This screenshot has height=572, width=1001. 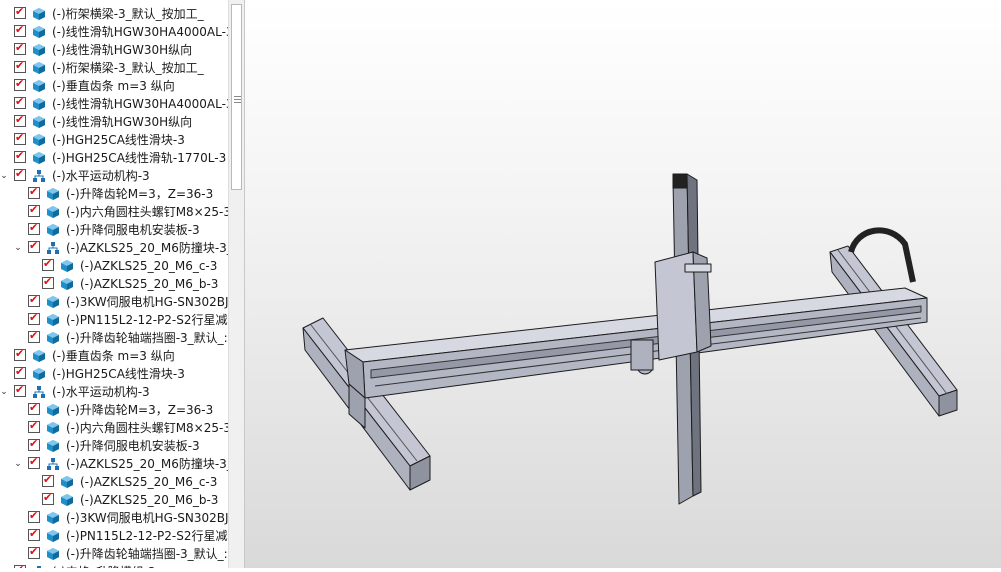 I want to click on tree-item-label: (-)水平运动机构-3, so click(x=101, y=176).